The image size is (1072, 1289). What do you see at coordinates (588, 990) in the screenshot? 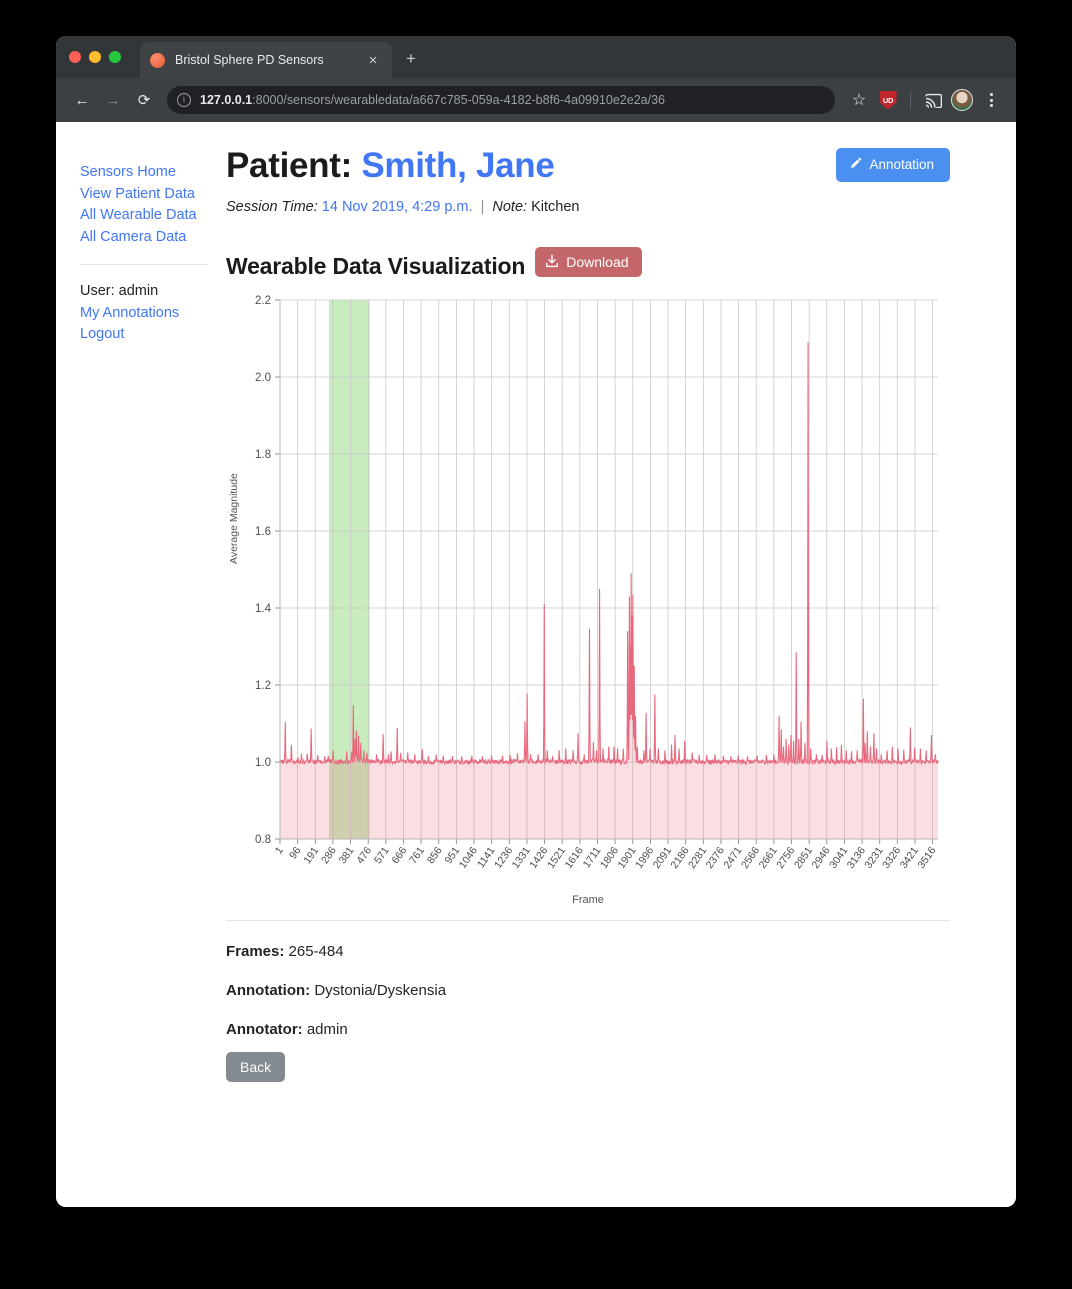
I see `annotation-info: Annotation: Dystonia/Dyskensia` at bounding box center [588, 990].